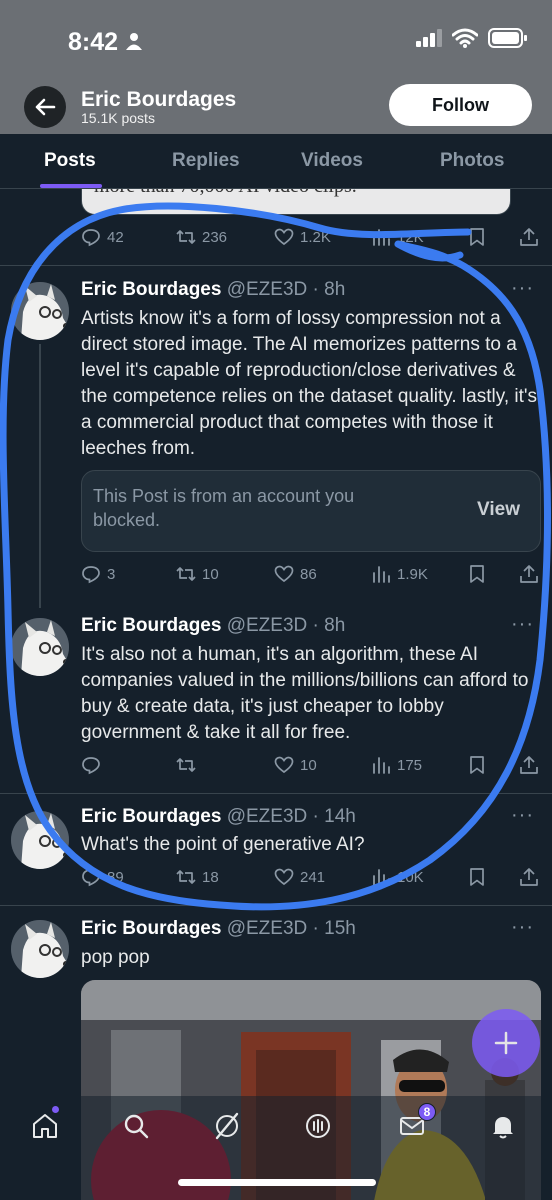 This screenshot has width=552, height=1200. I want to click on repost-count: 18, so click(210, 877).